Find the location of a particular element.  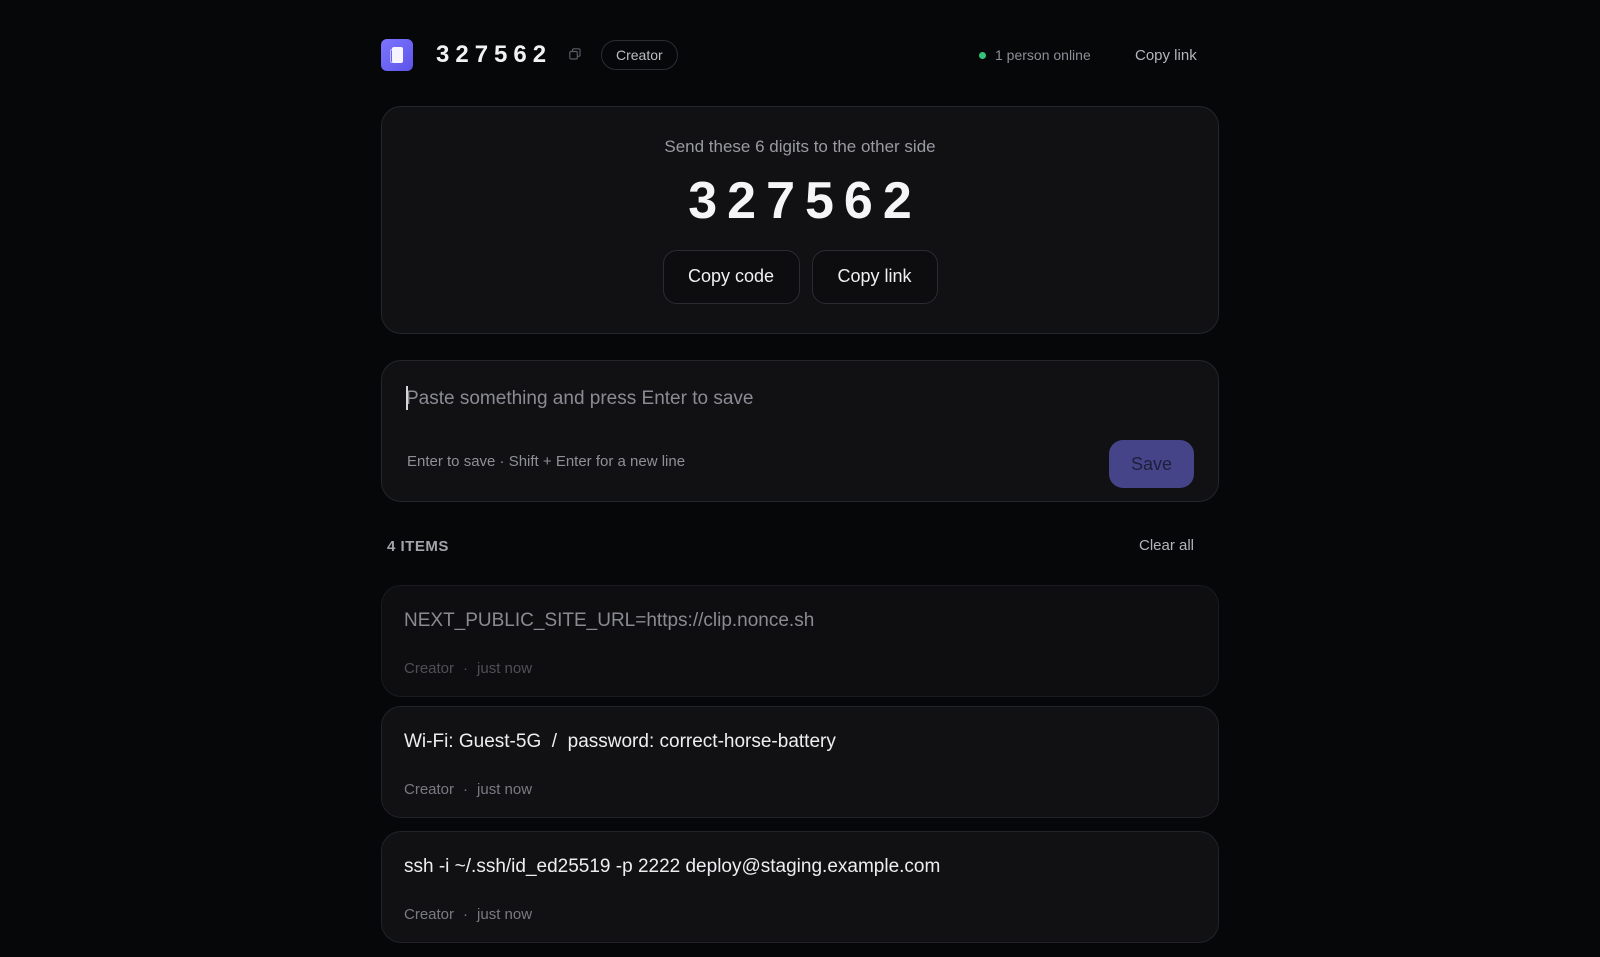

share-code: 327562 is located at coordinates (805, 201).